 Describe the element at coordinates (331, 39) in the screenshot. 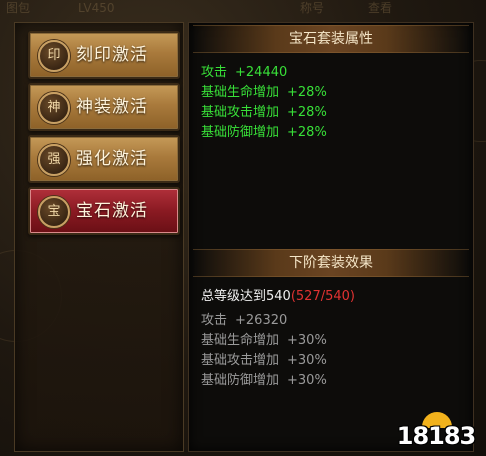

I see `current-set-title: 宝石套装属性` at that location.